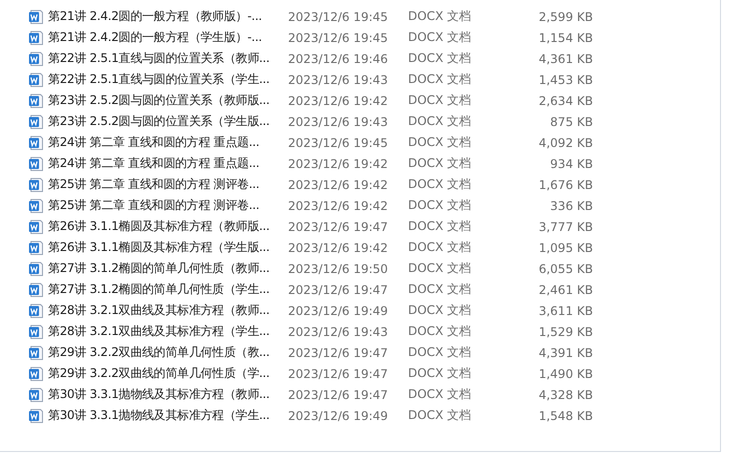 Image resolution: width=744 pixels, height=476 pixels. I want to click on file-size: 1,676 KB, so click(565, 185).